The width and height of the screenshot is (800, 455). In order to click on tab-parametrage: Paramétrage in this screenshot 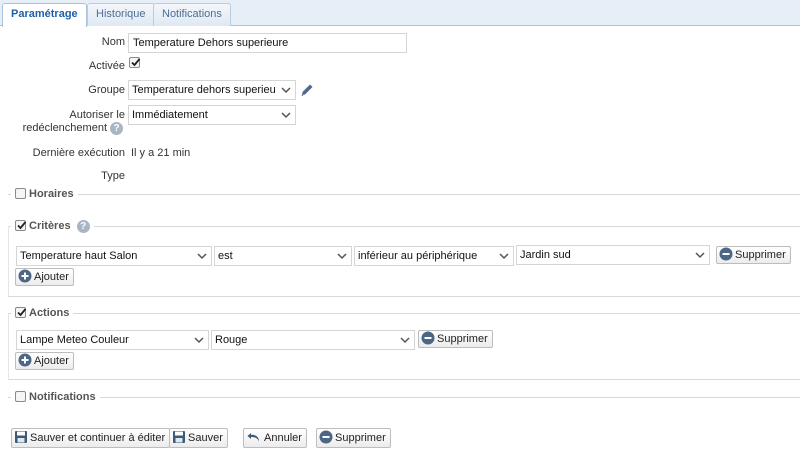, I will do `click(44, 15)`.